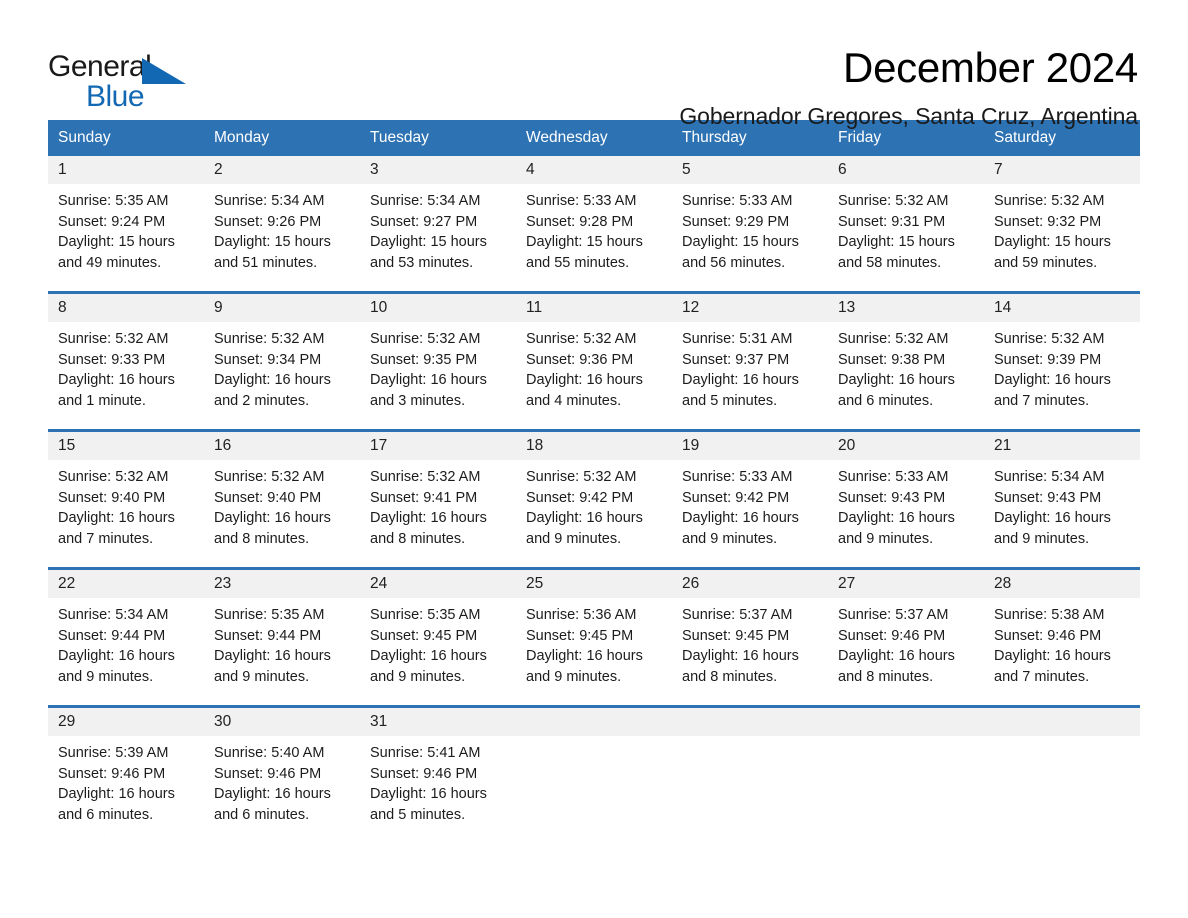 The width and height of the screenshot is (1188, 918). I want to click on day-number: 15, so click(126, 444).